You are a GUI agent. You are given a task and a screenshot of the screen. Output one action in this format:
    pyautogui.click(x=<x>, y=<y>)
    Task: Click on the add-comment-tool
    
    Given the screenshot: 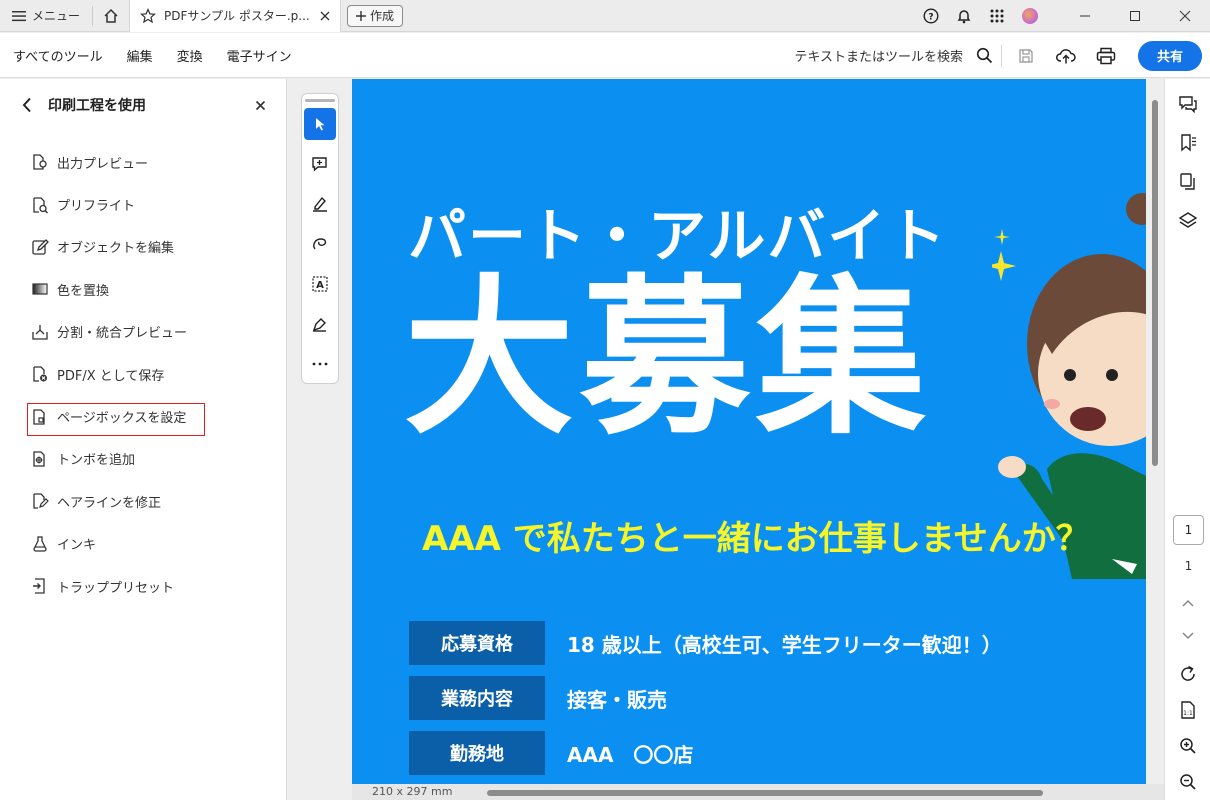 What is the action you would take?
    pyautogui.click(x=320, y=164)
    